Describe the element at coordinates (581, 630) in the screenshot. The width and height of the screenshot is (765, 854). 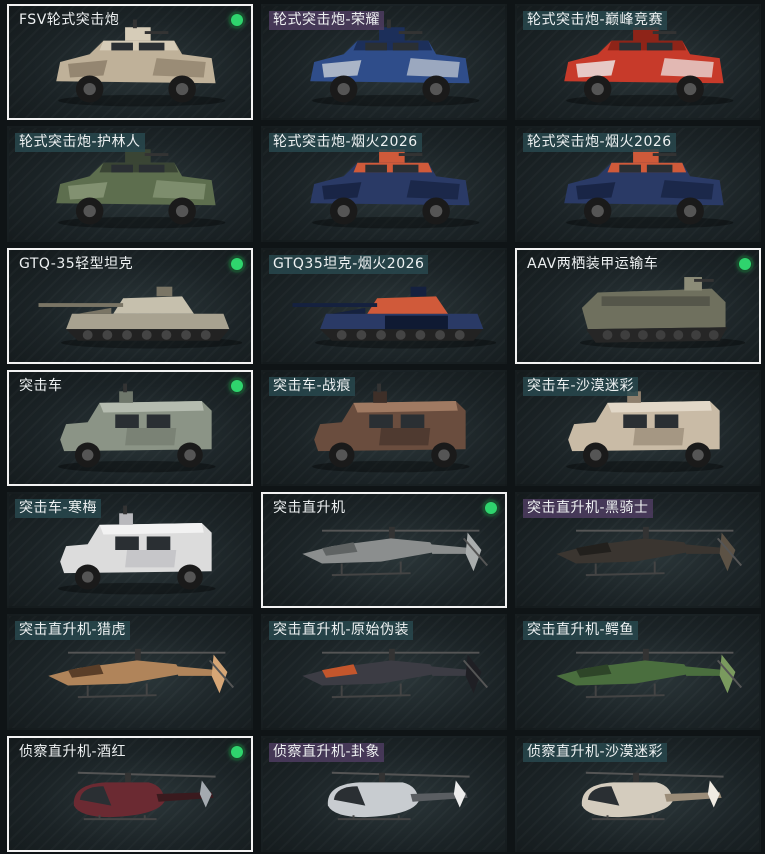
I see `vehicle-skin-name: 突击直升机-鳄鱼` at that location.